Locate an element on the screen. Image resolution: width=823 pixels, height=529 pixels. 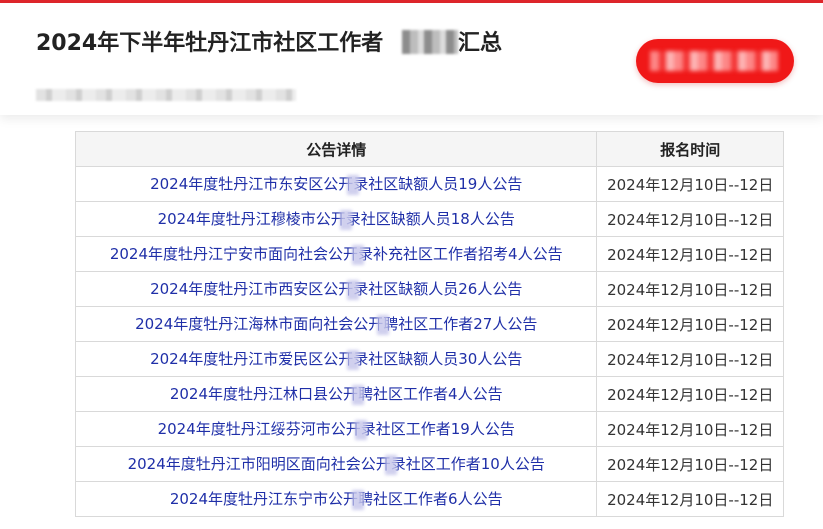
redacted-button-label is located at coordinates (714, 61).